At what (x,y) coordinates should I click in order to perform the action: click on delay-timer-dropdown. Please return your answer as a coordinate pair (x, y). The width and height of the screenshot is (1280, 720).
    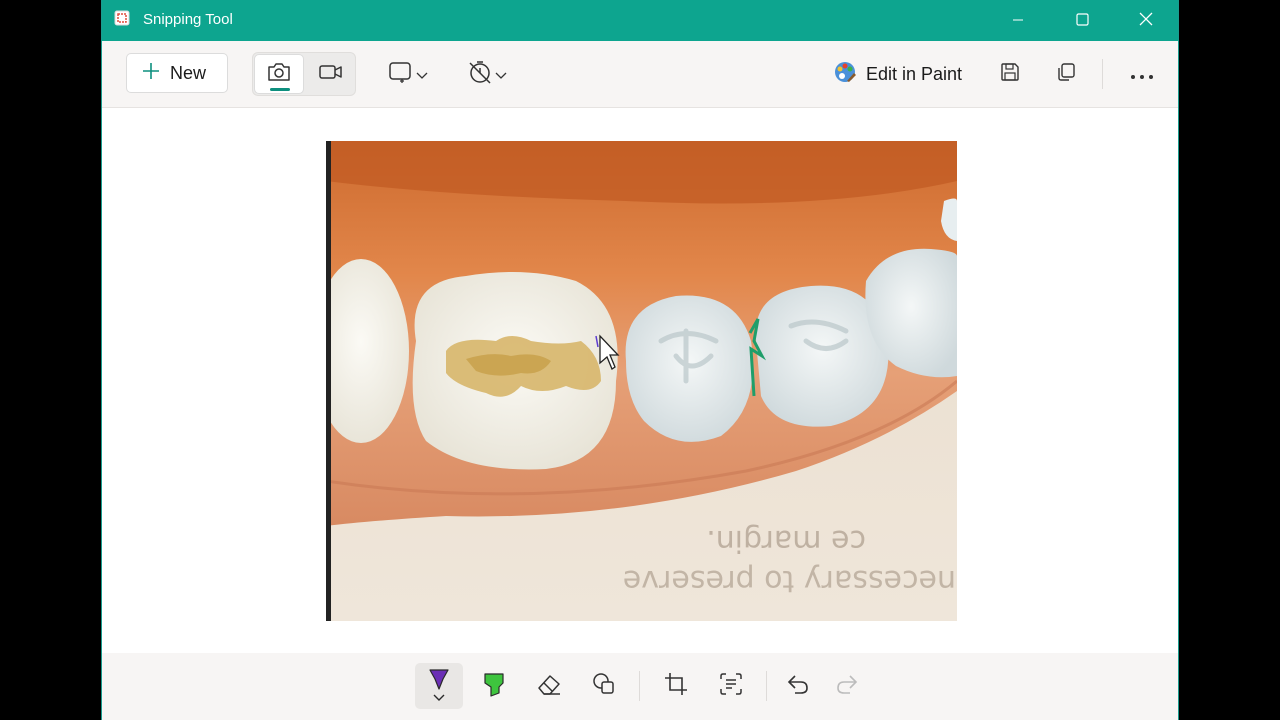
    Looking at the image, I should click on (487, 74).